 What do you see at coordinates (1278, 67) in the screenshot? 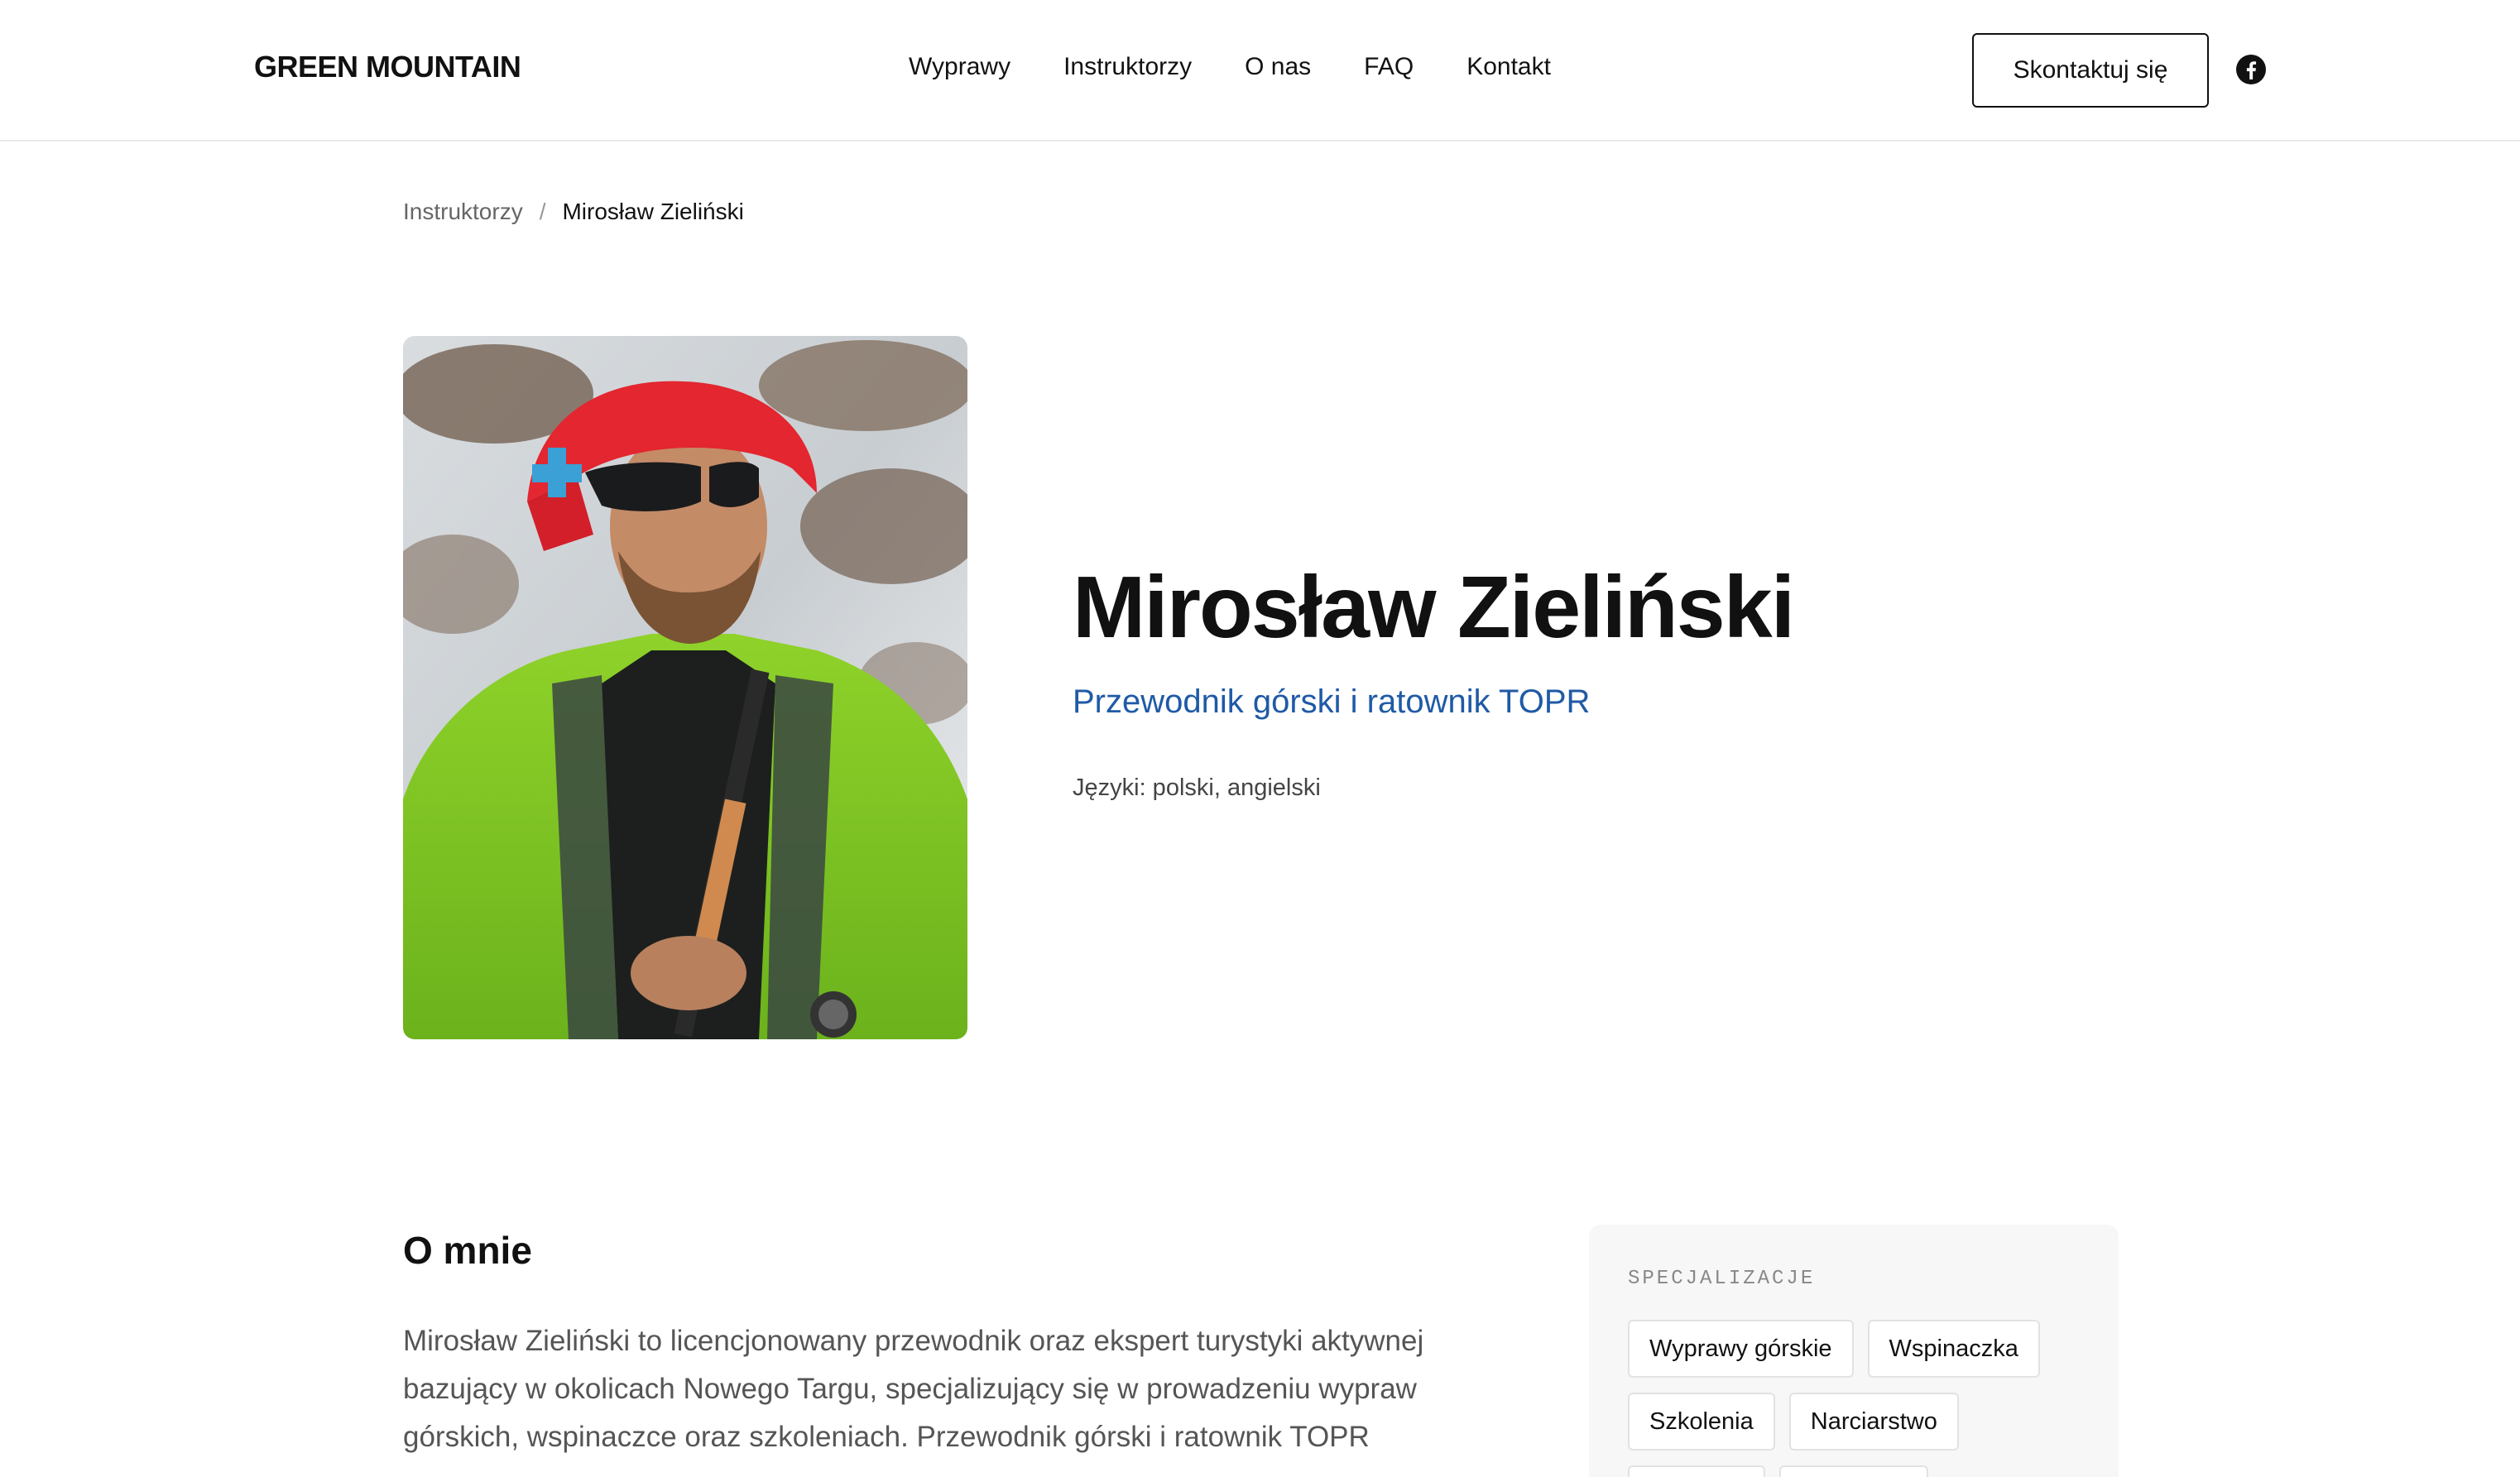
I see `nav-item-o-nas: O nas` at bounding box center [1278, 67].